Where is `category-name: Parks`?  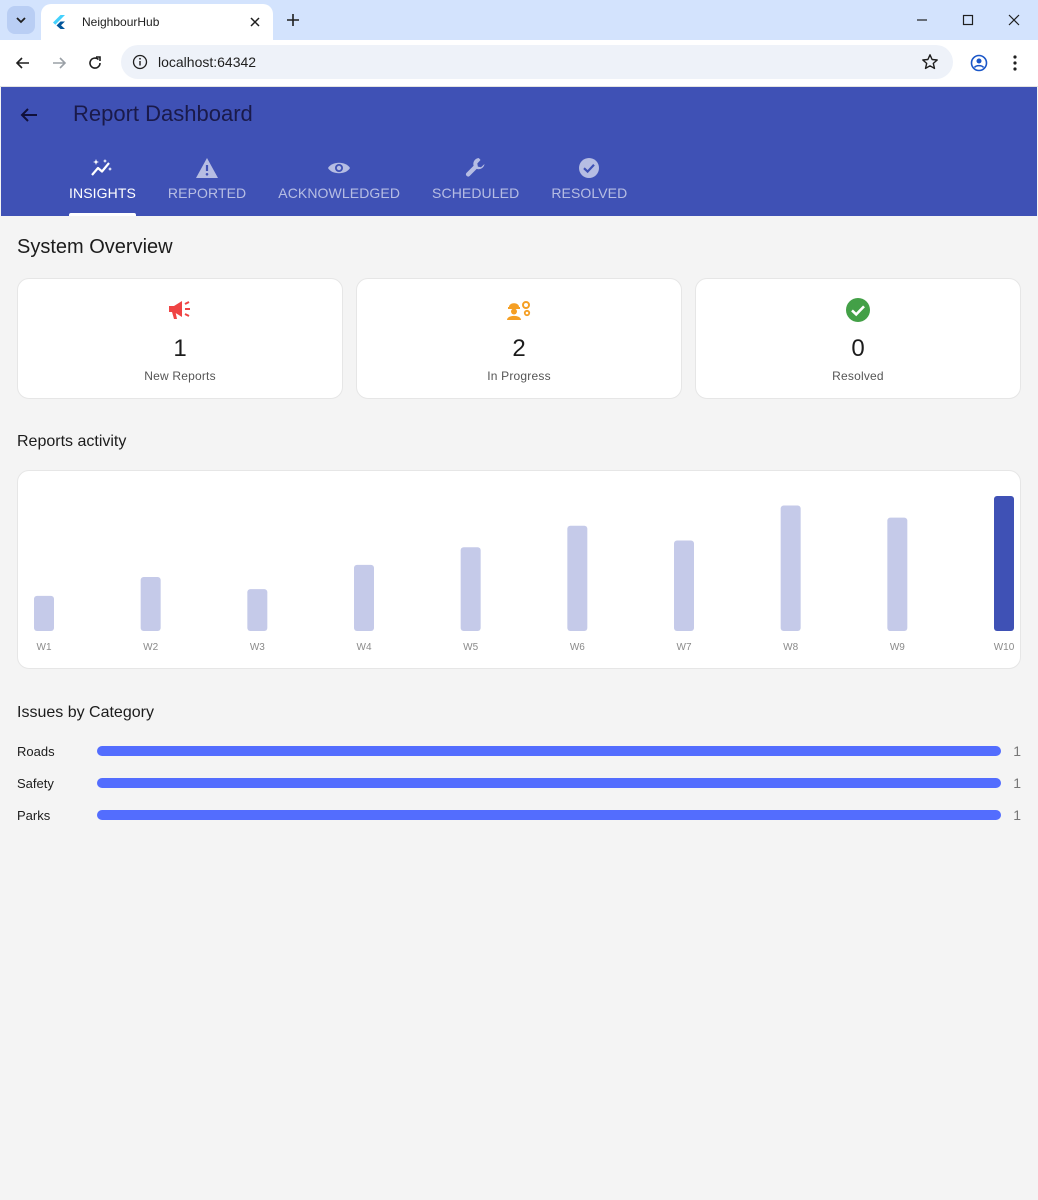
category-name: Parks is located at coordinates (34, 815).